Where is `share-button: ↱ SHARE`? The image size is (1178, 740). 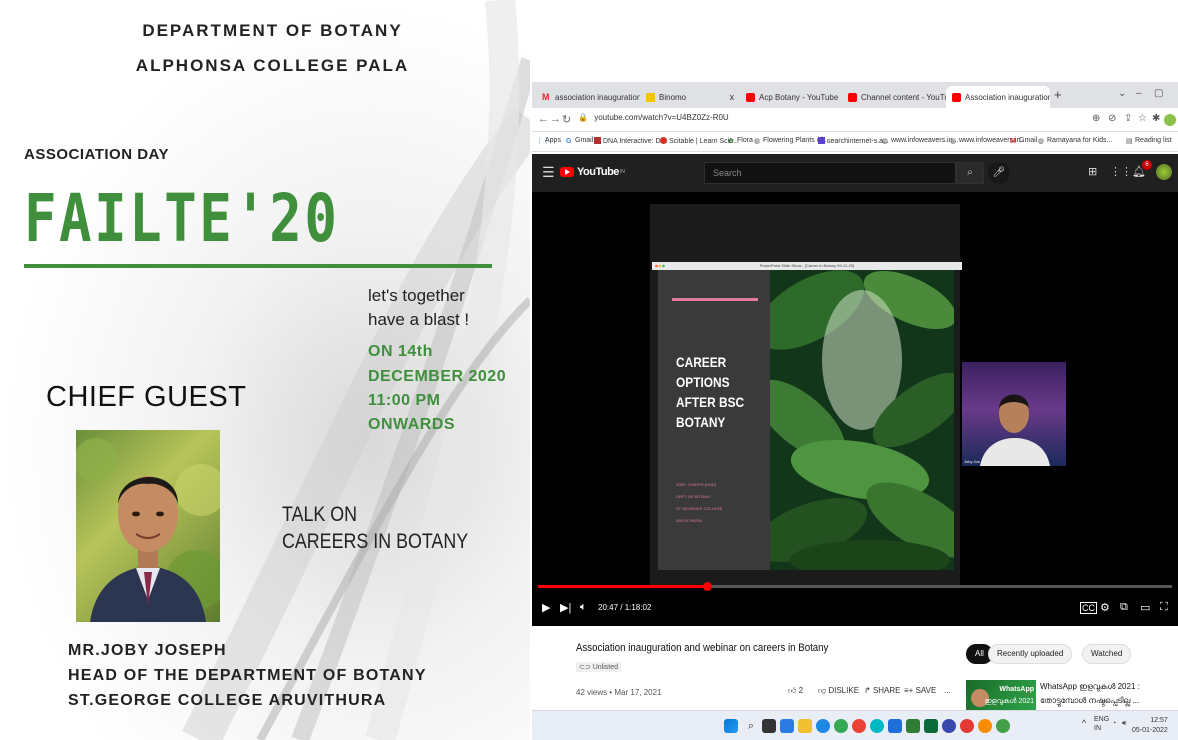 share-button: ↱ SHARE is located at coordinates (882, 690).